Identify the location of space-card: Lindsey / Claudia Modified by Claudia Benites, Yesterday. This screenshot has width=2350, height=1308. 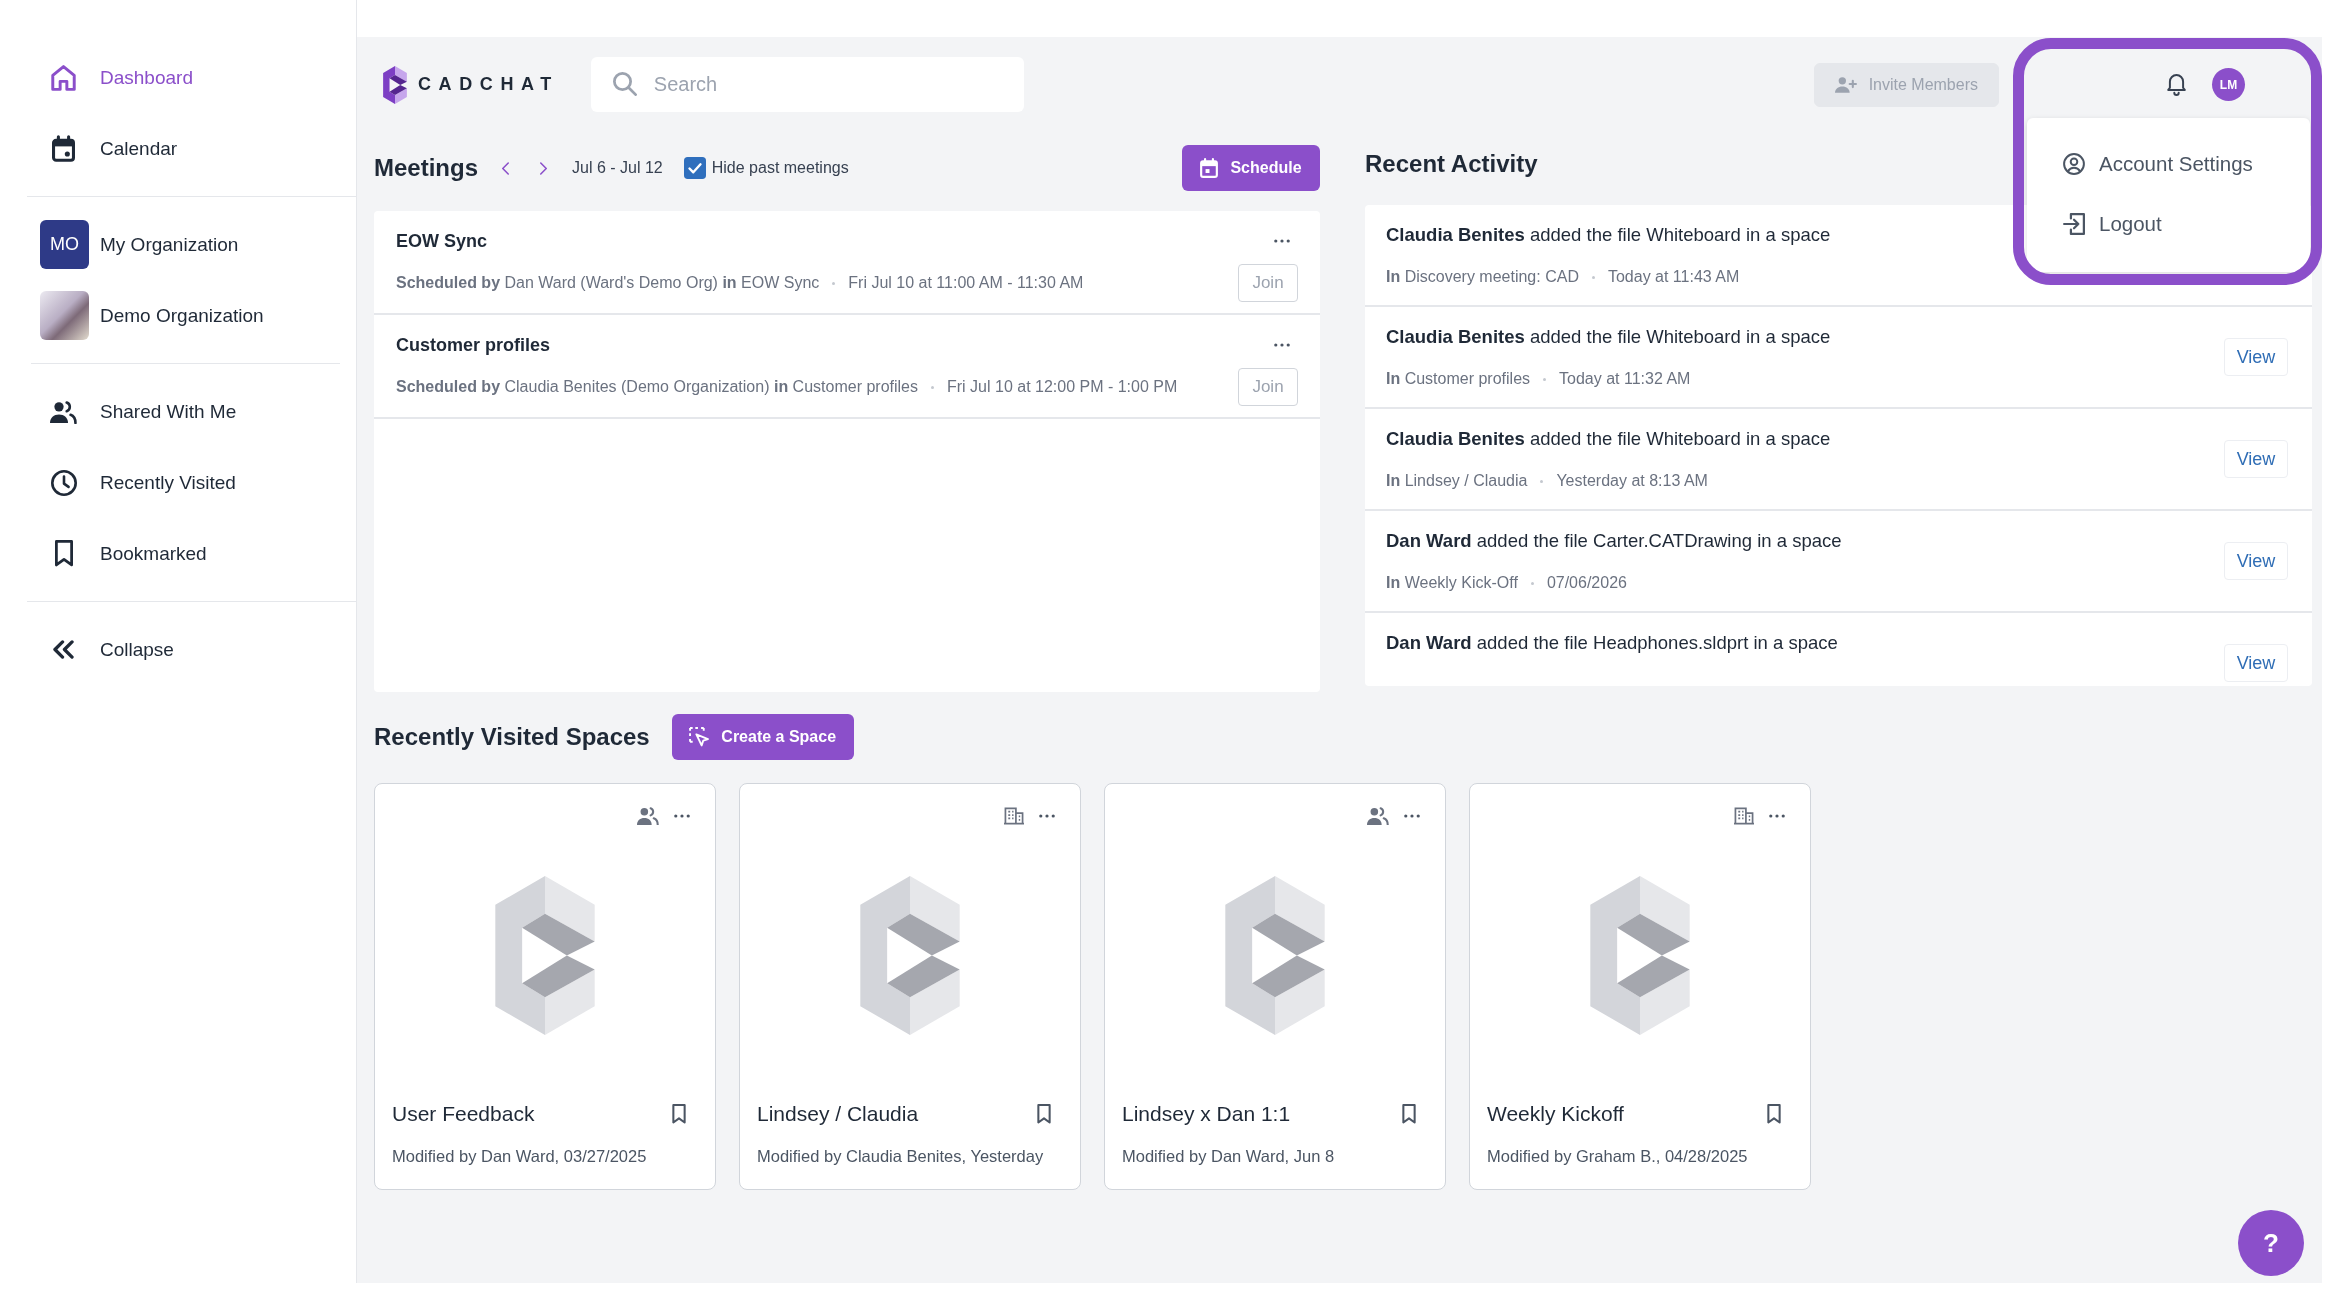
(910, 986).